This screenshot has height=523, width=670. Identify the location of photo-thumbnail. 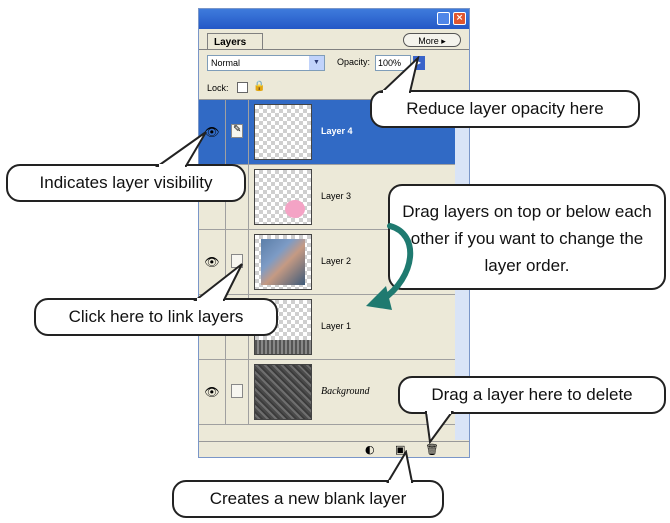
(283, 262).